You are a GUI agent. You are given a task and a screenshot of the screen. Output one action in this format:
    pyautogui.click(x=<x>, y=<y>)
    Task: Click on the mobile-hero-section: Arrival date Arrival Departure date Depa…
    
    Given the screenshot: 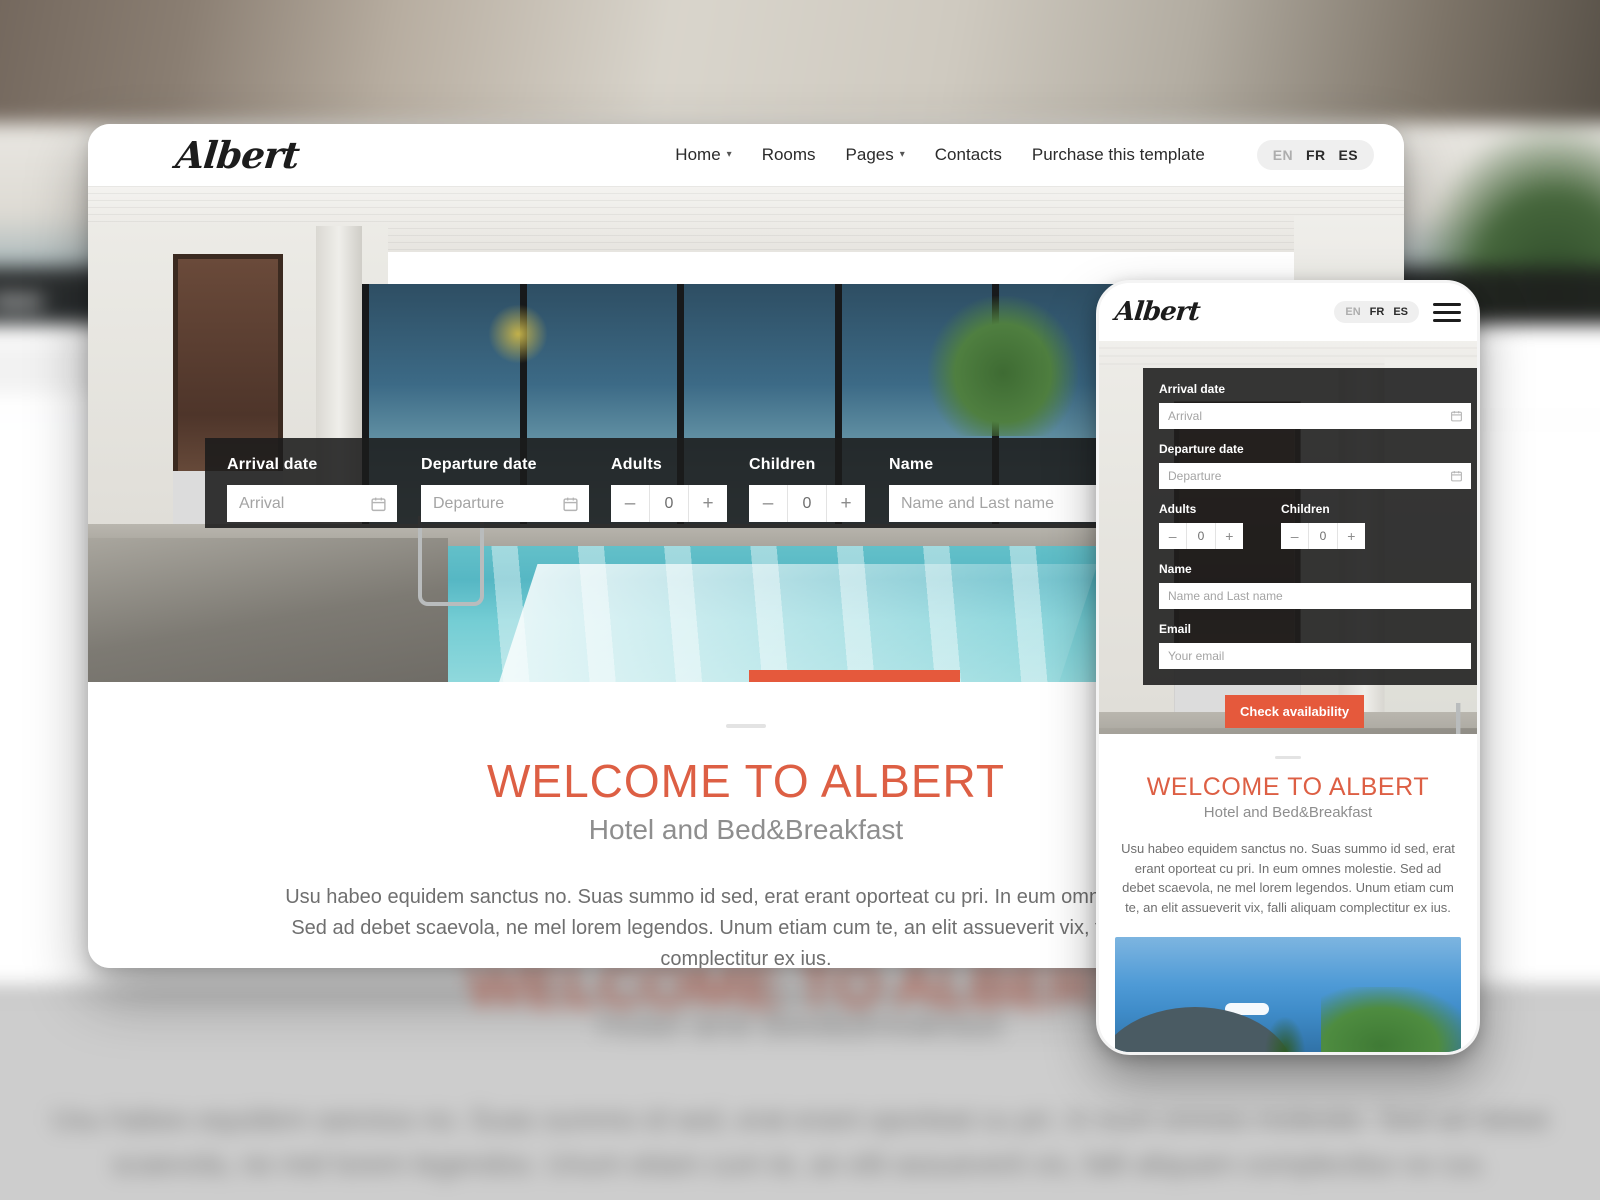 What is the action you would take?
    pyautogui.click(x=1288, y=537)
    